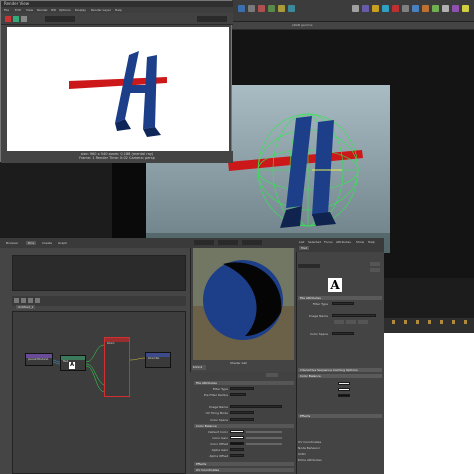  I want to click on ae-section-effects: Effects, so click(340, 416).